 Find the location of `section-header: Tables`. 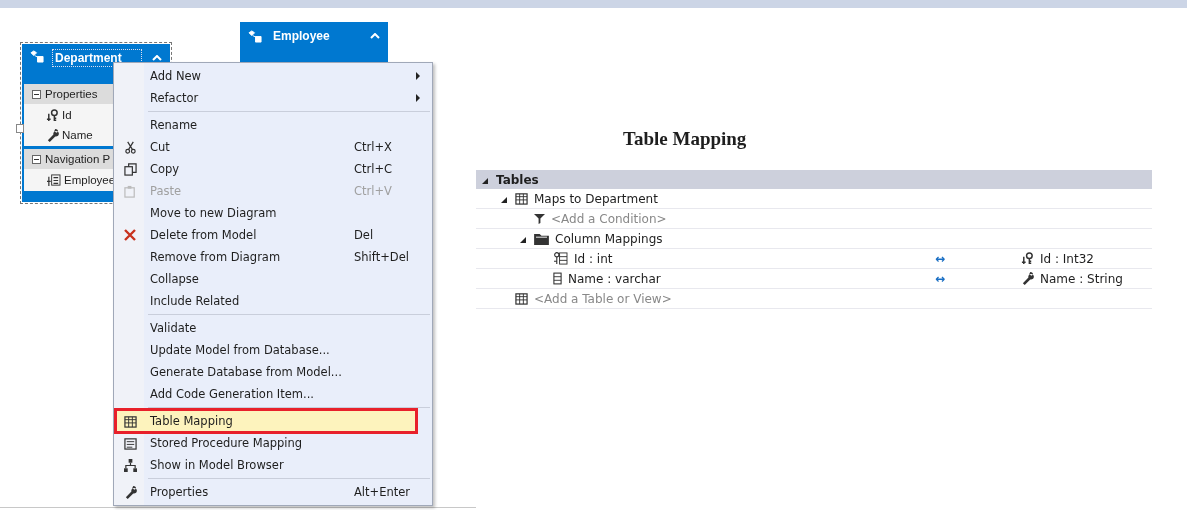

section-header: Tables is located at coordinates (814, 179).